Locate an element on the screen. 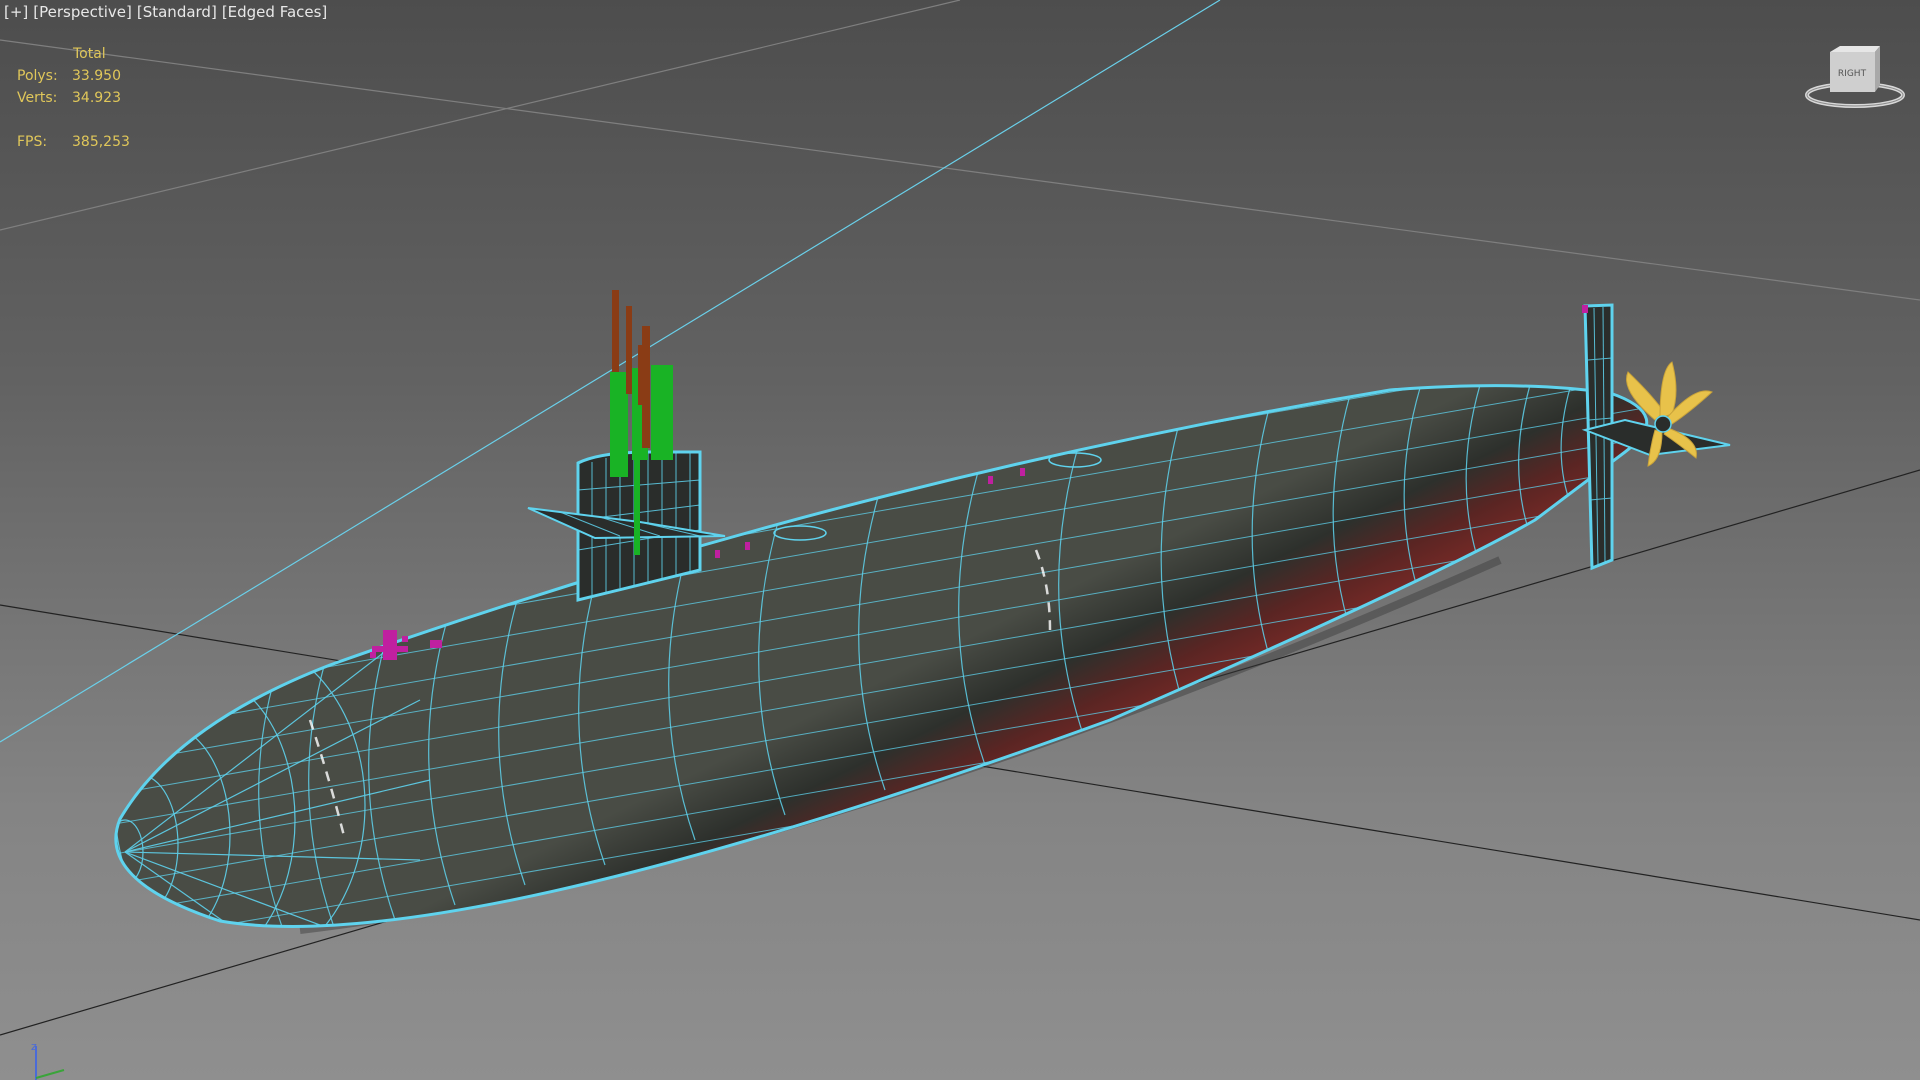 Image resolution: width=1920 pixels, height=1080 pixels. viewcube-icon: RIGHT is located at coordinates (1855, 77).